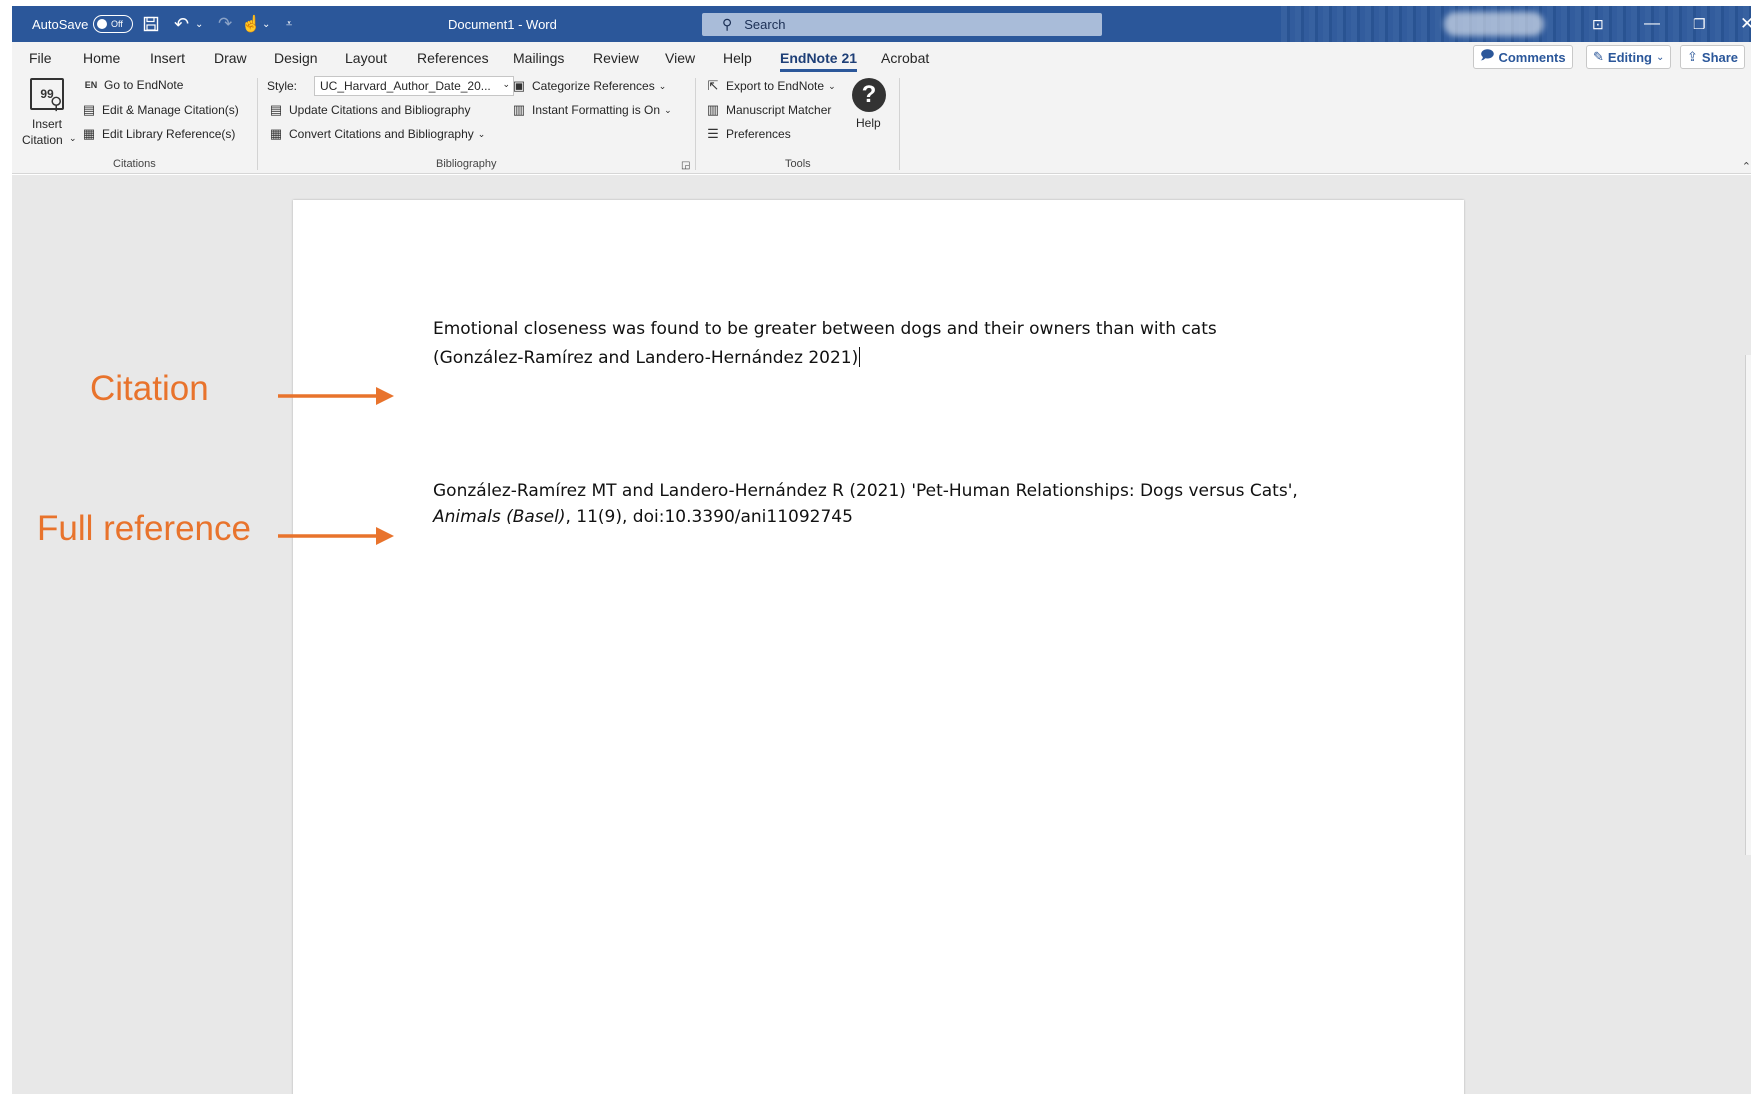  What do you see at coordinates (709, 517) in the screenshot?
I see `reference-details: , 11(9), doi:10.3390/ani11092745` at bounding box center [709, 517].